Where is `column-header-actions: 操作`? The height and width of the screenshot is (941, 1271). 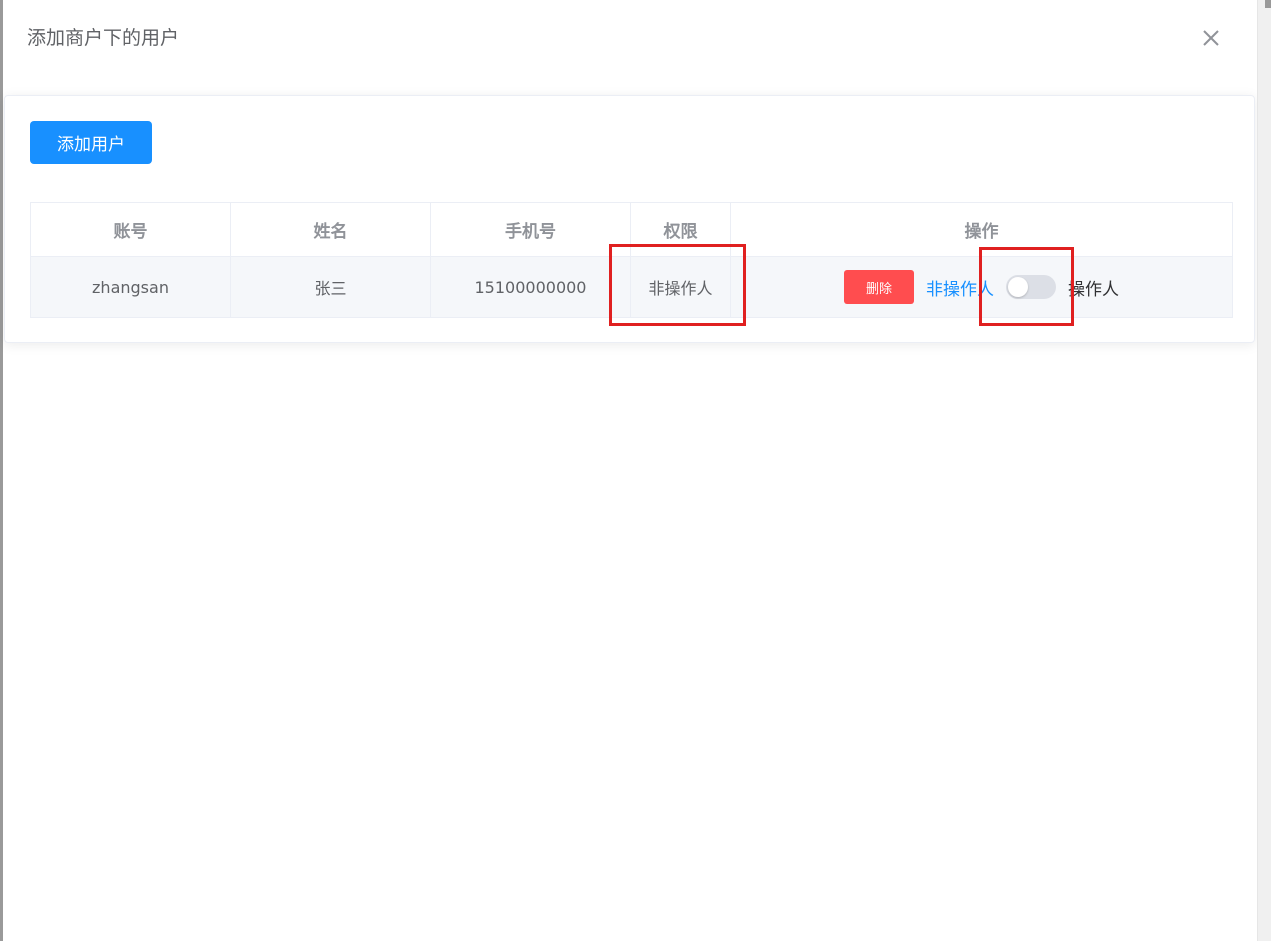 column-header-actions: 操作 is located at coordinates (981, 229).